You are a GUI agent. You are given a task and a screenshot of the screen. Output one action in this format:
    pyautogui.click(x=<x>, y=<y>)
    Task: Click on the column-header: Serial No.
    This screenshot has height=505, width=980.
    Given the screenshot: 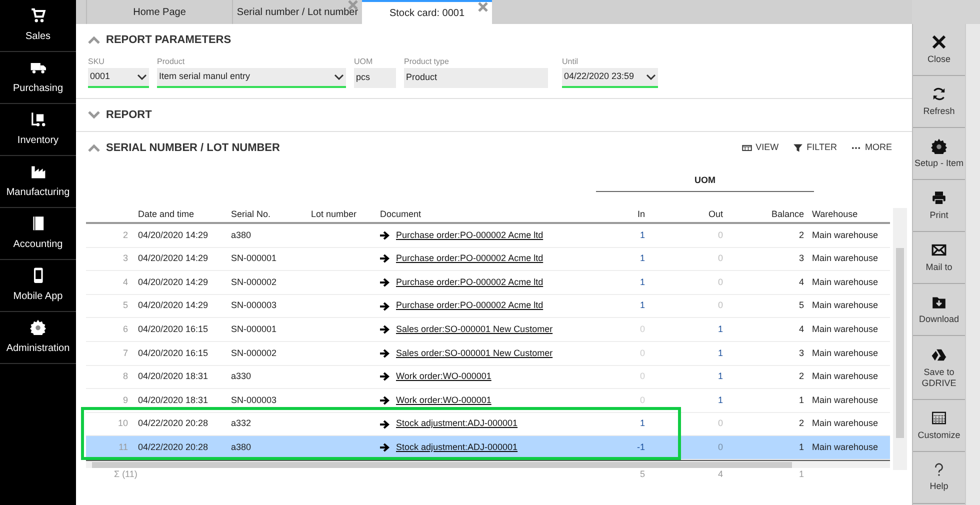 What is the action you would take?
    pyautogui.click(x=271, y=215)
    